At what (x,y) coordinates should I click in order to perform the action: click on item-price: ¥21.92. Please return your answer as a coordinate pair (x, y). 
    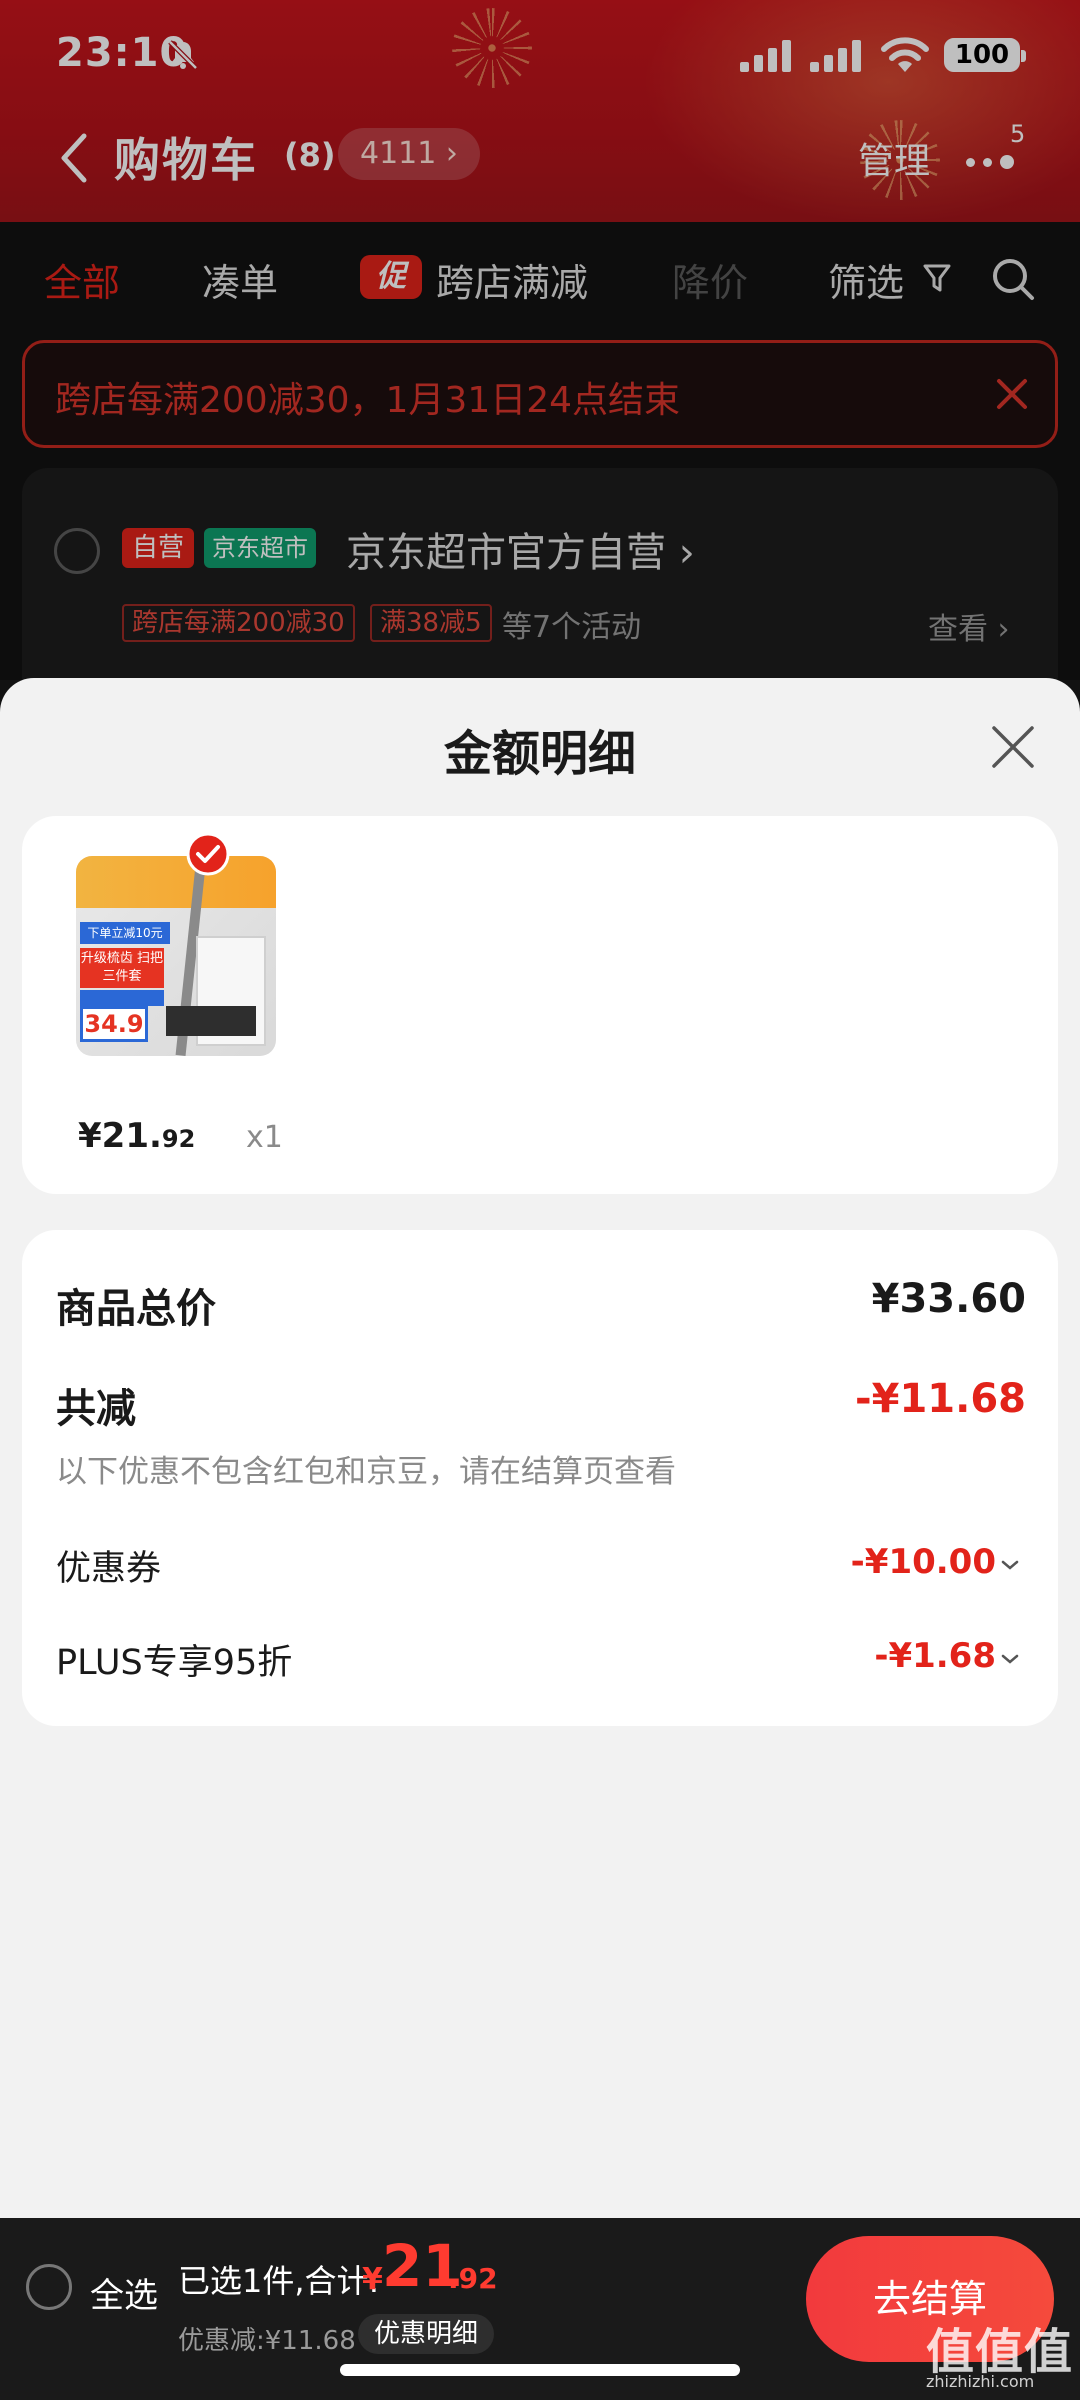
    Looking at the image, I should click on (136, 1136).